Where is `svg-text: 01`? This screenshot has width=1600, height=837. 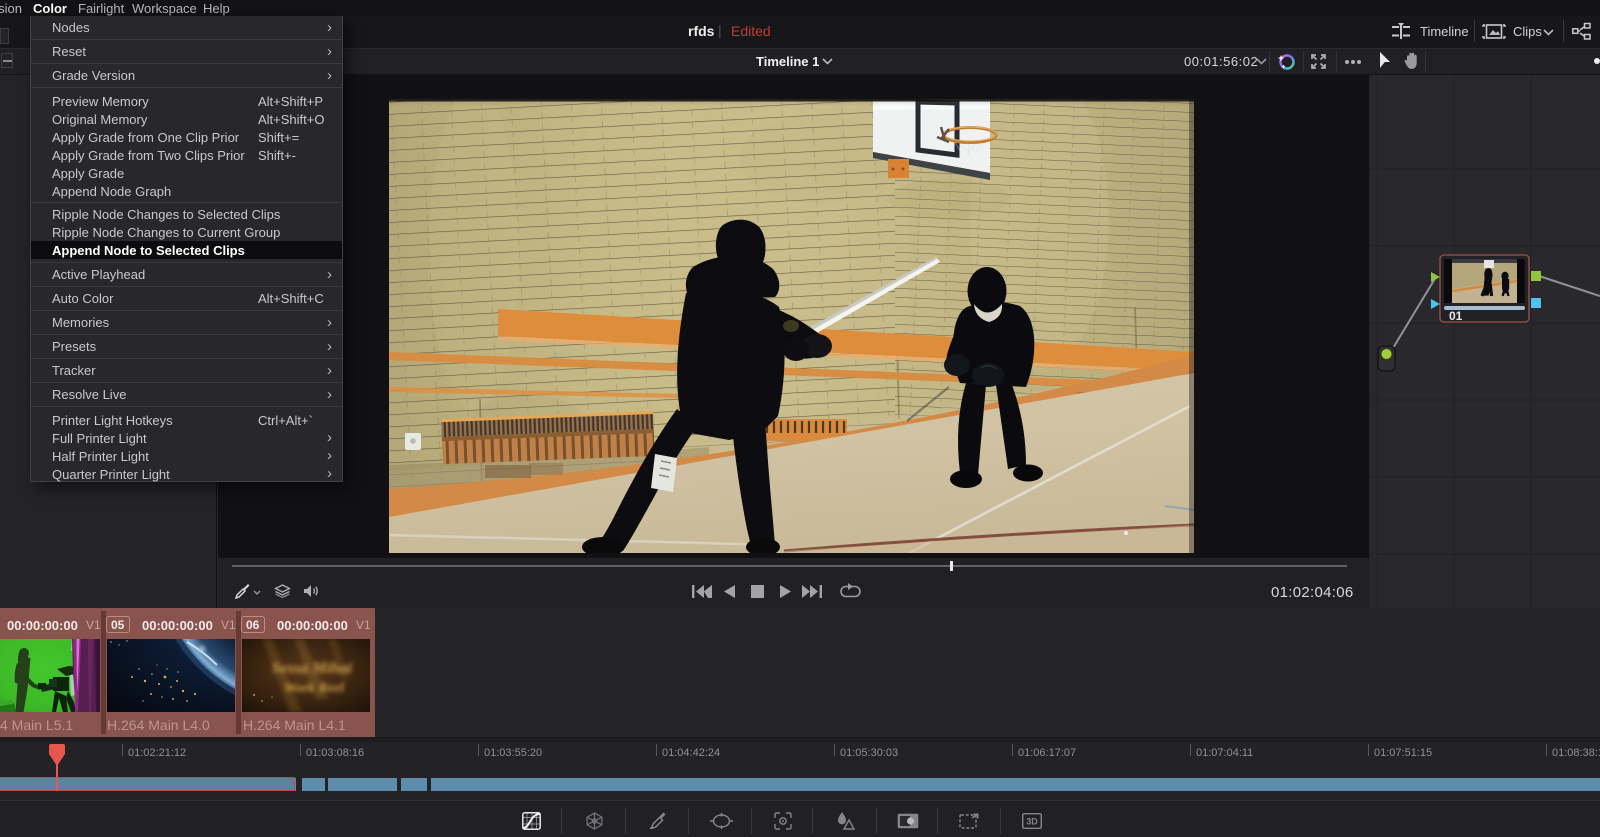
svg-text: 01 is located at coordinates (1456, 316).